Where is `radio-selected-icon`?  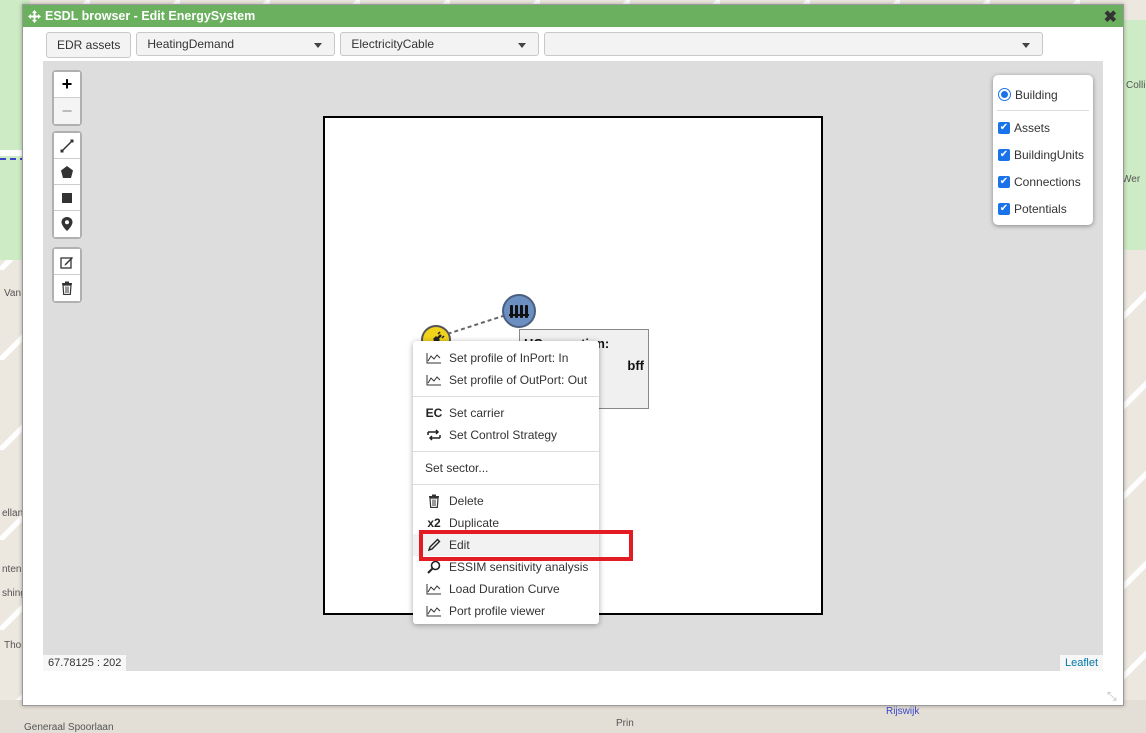
radio-selected-icon is located at coordinates (1004, 94).